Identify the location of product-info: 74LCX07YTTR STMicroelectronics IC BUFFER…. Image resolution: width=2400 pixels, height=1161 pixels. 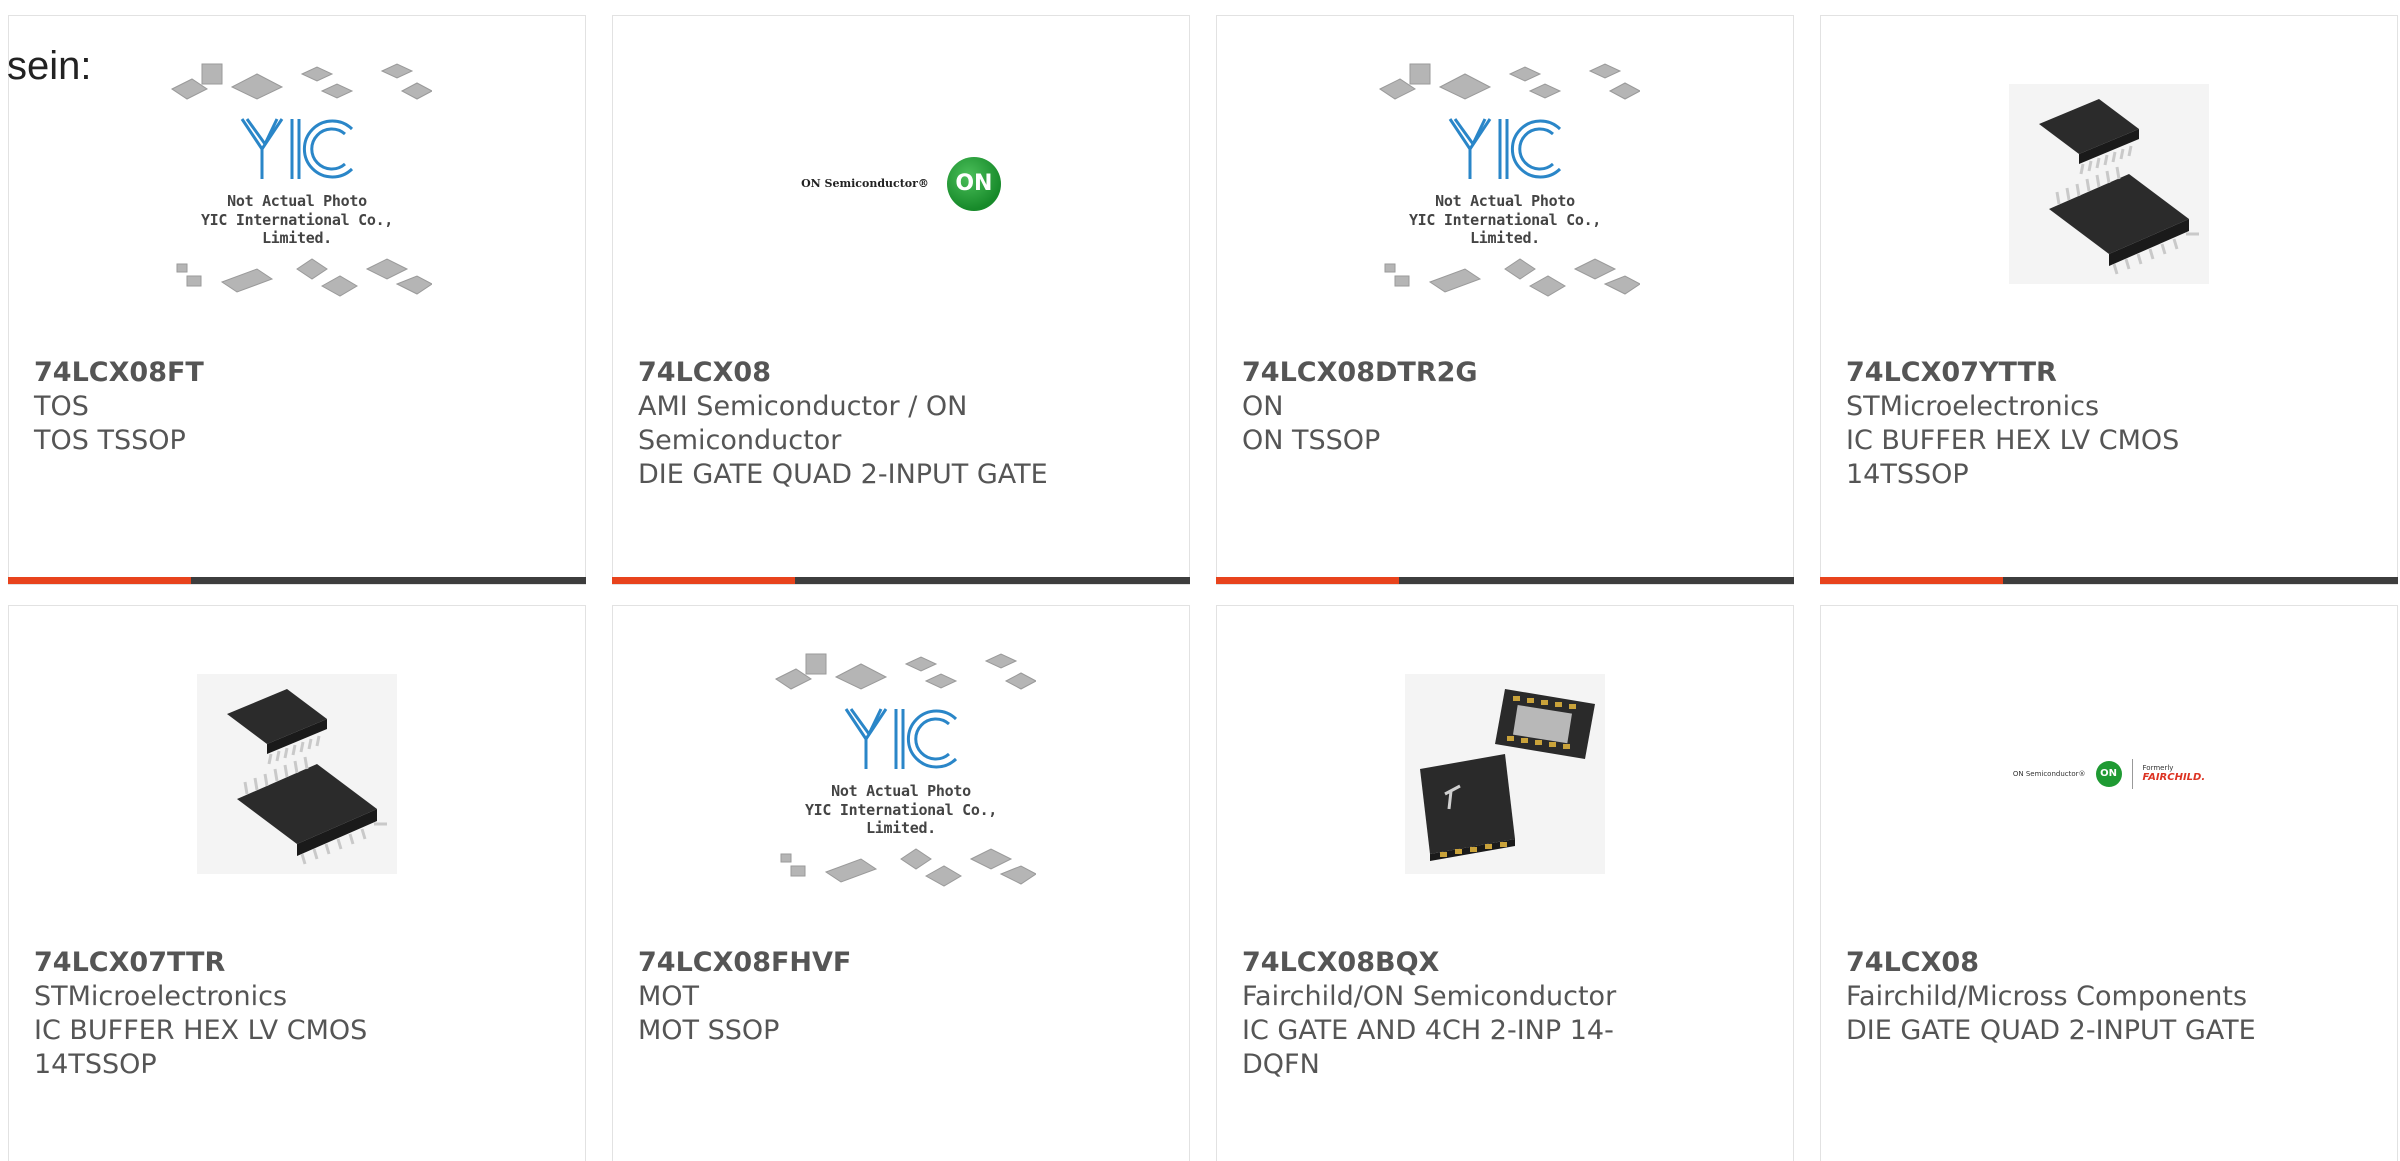
(2056, 424).